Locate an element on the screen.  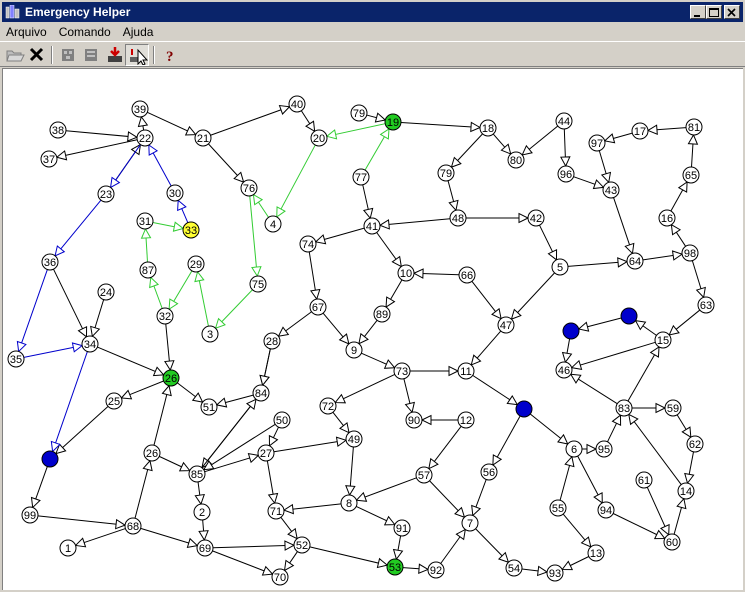
graph-node: 4 is located at coordinates (273, 224).